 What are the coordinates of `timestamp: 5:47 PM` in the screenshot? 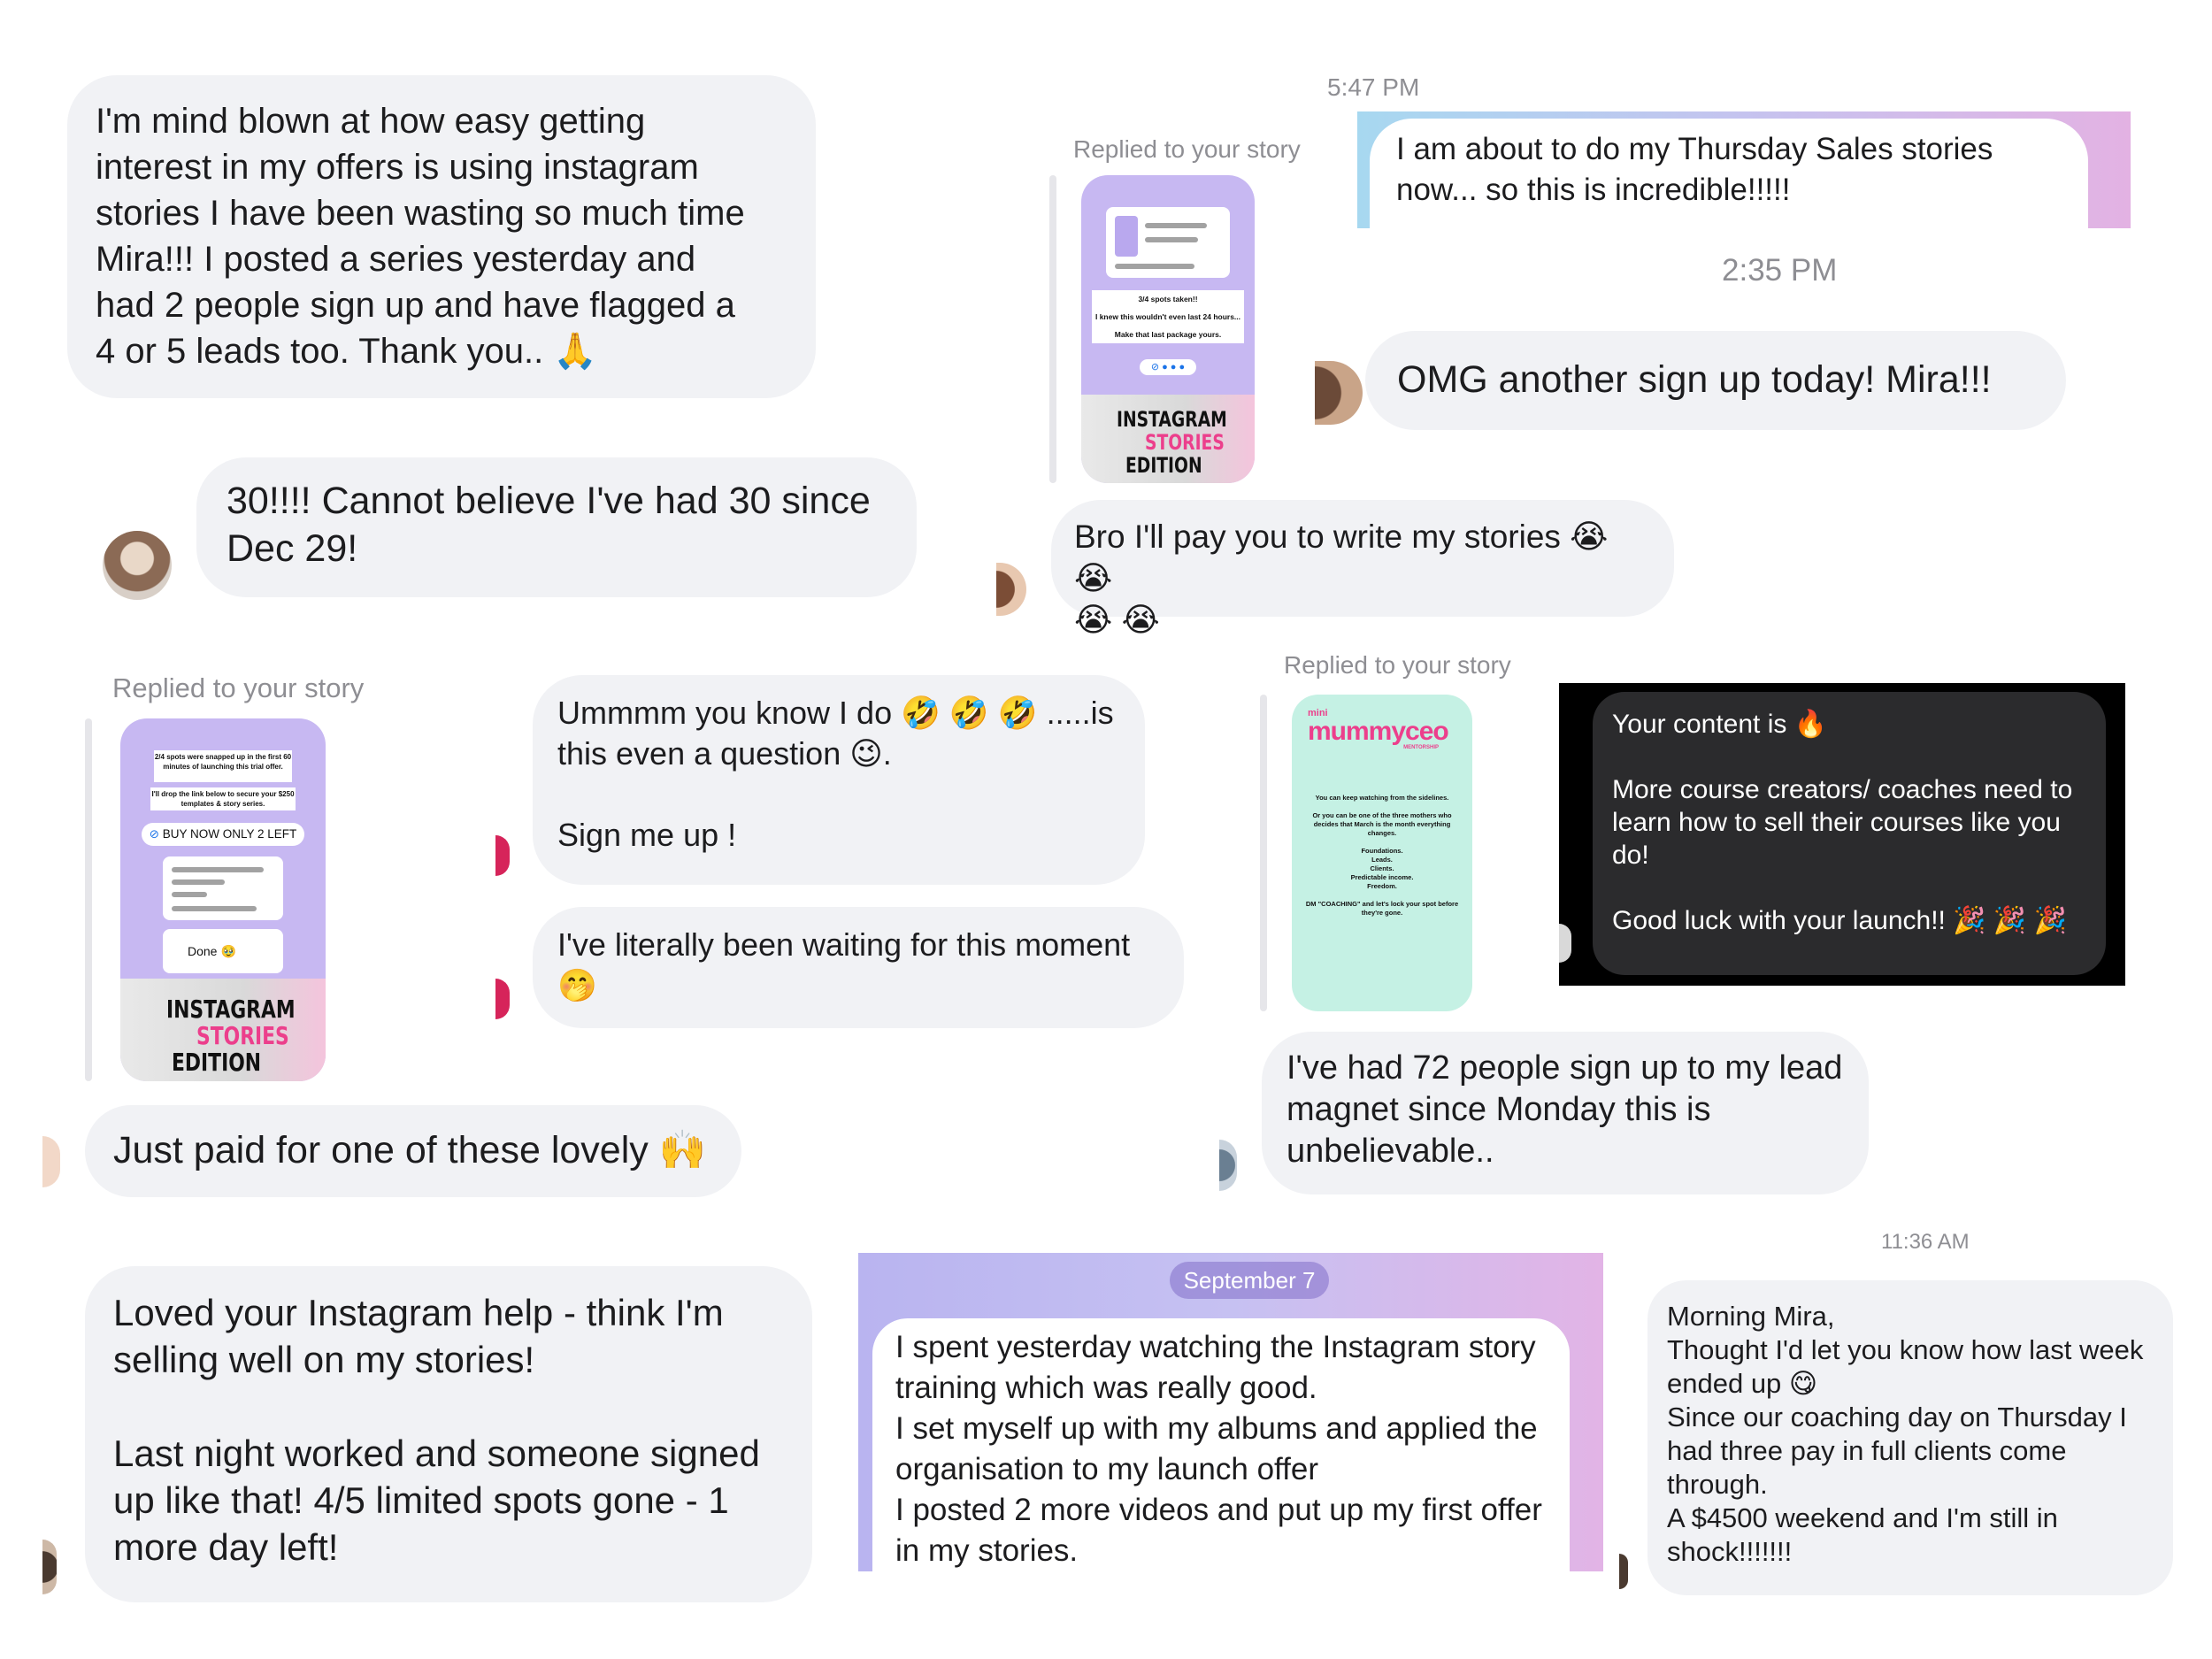 It's located at (1374, 87).